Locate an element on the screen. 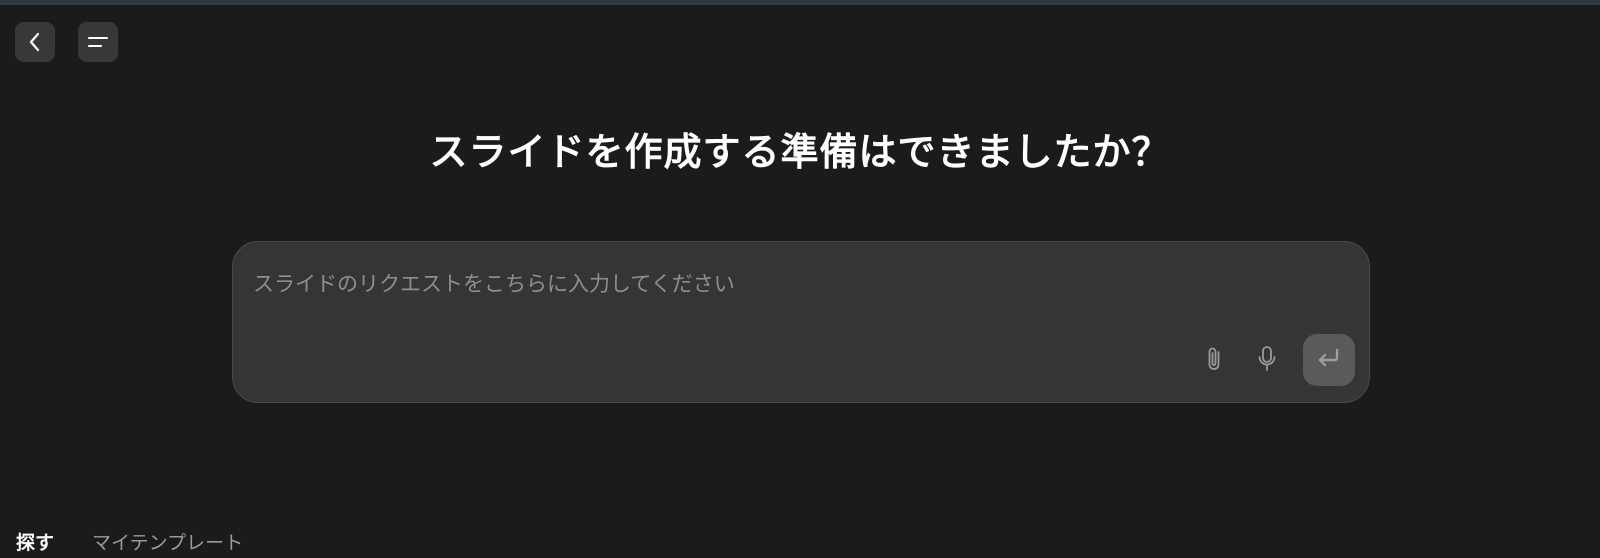  paperclip-icon is located at coordinates (1215, 359).